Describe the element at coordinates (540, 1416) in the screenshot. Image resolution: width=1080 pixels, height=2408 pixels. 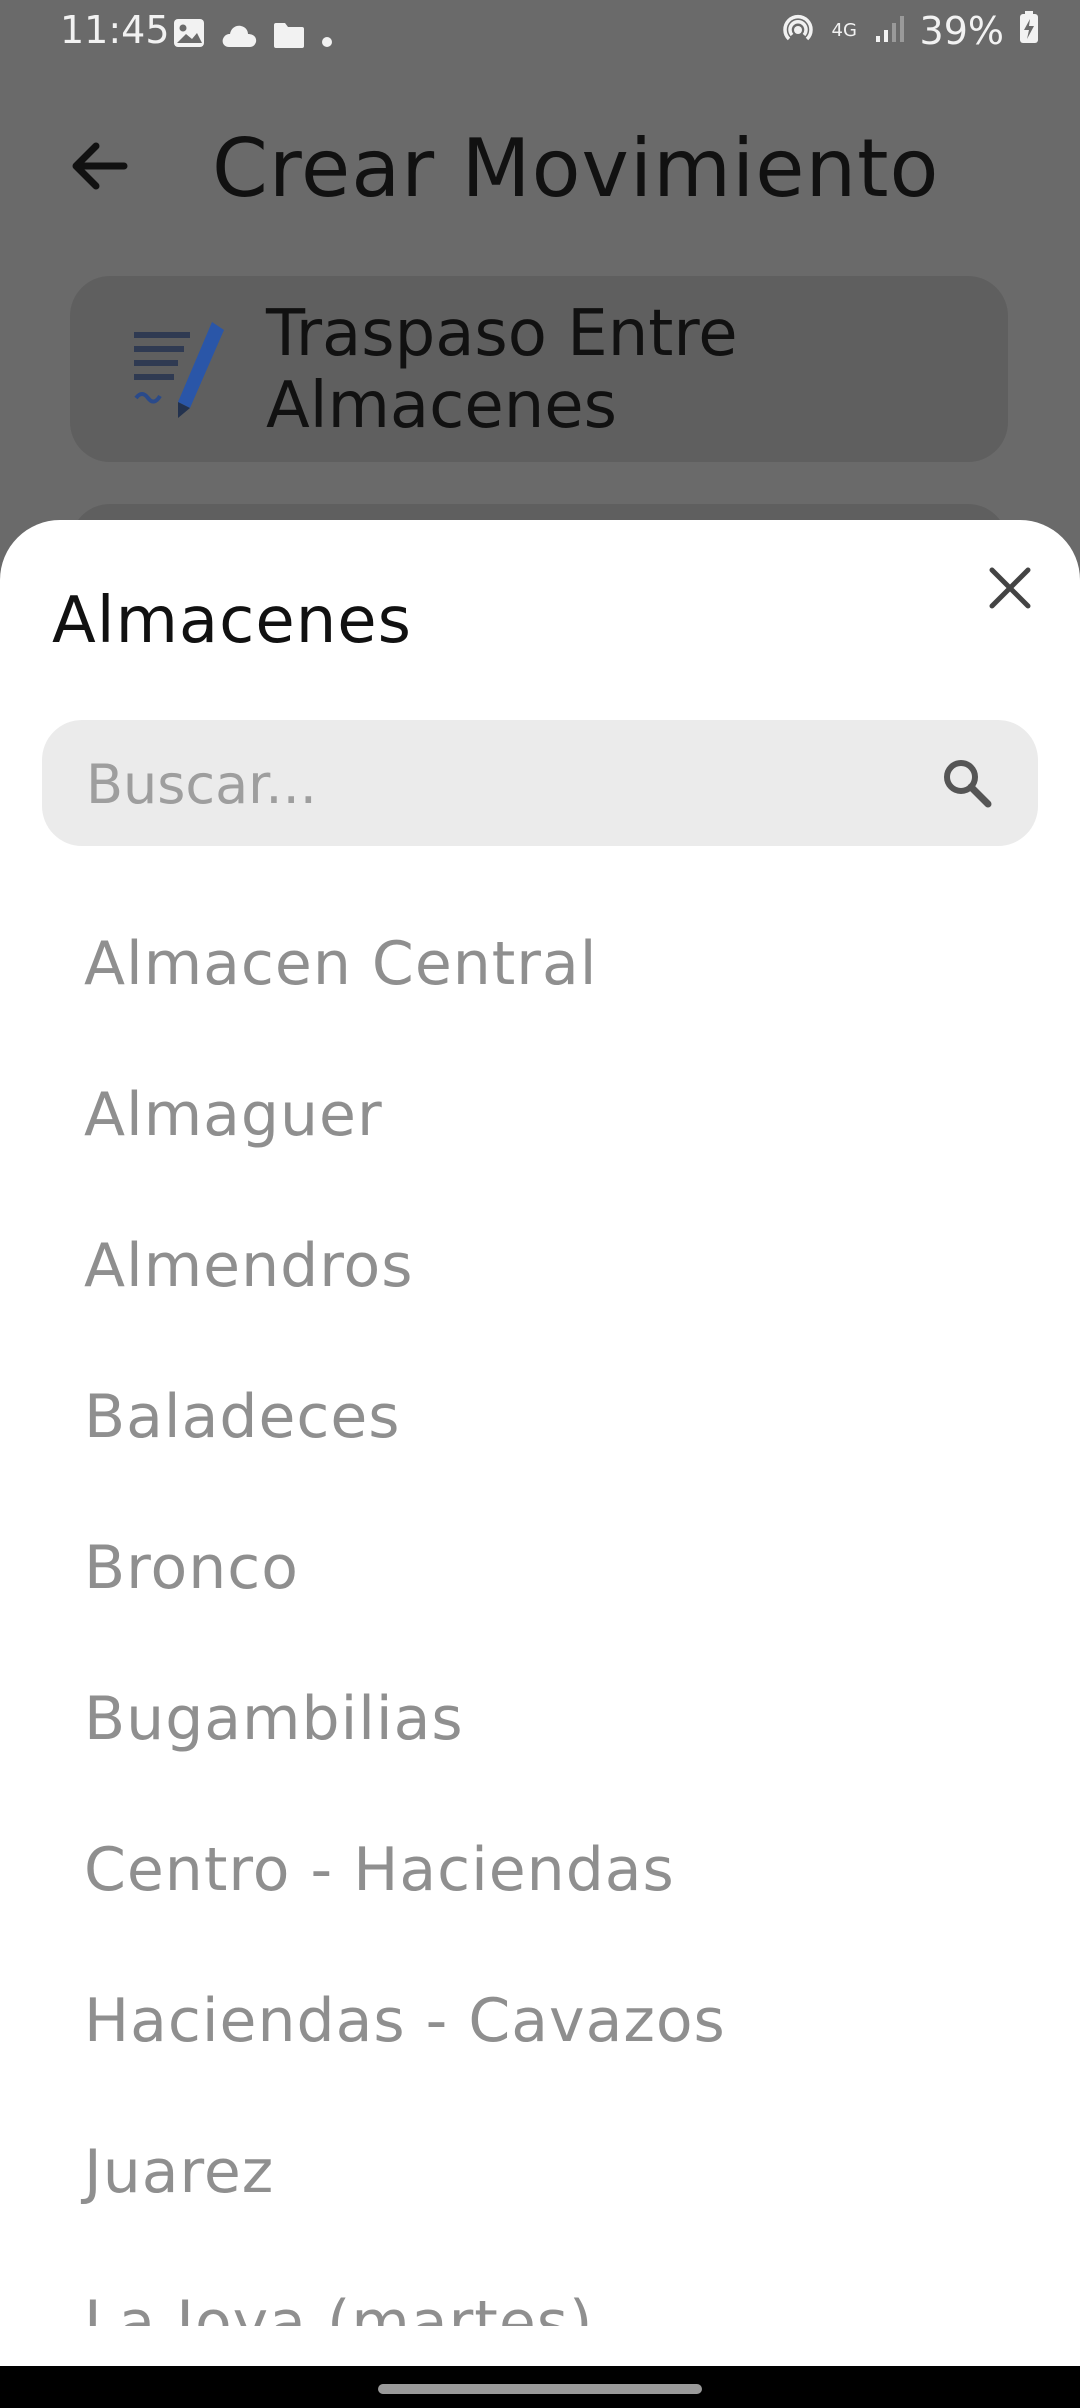
I see `list-item: Baladeces` at that location.